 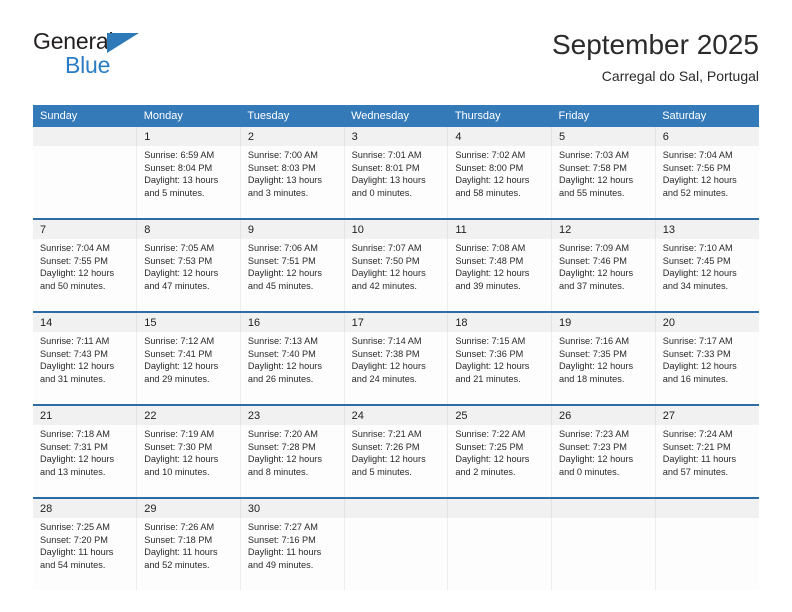 What do you see at coordinates (706, 322) in the screenshot?
I see `day-number-20: 20` at bounding box center [706, 322].